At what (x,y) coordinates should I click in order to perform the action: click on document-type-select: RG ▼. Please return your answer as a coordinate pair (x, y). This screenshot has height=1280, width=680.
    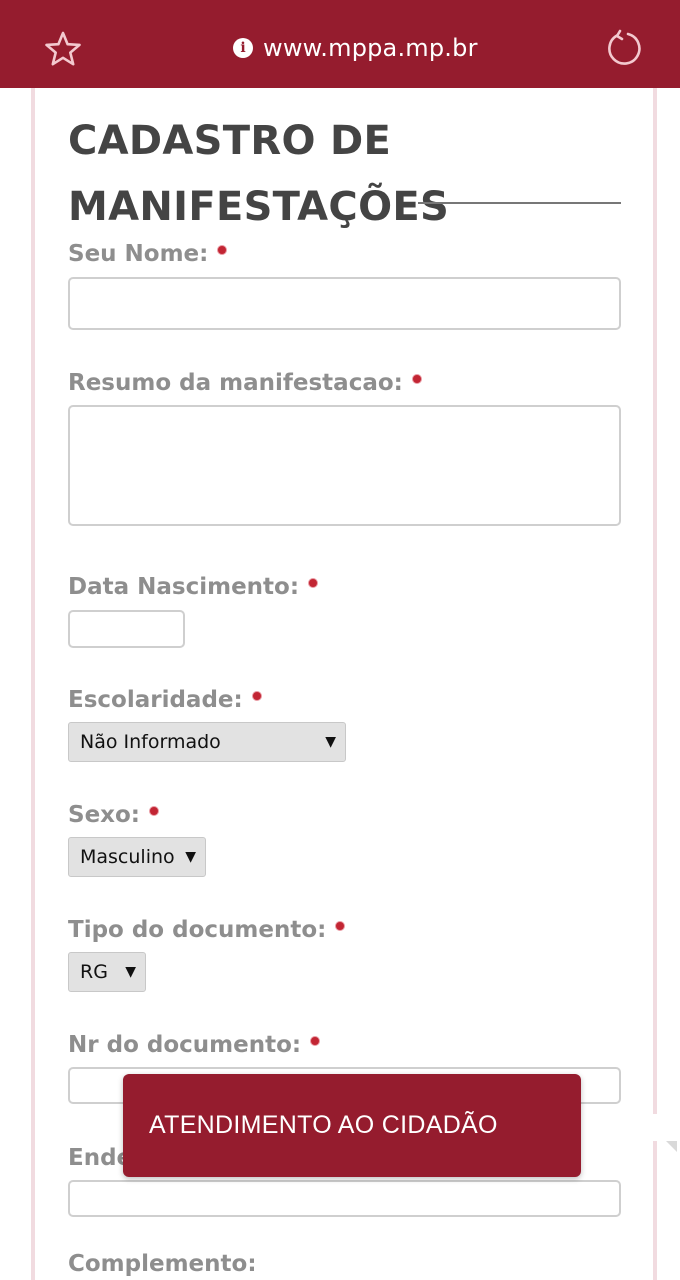
    Looking at the image, I should click on (107, 972).